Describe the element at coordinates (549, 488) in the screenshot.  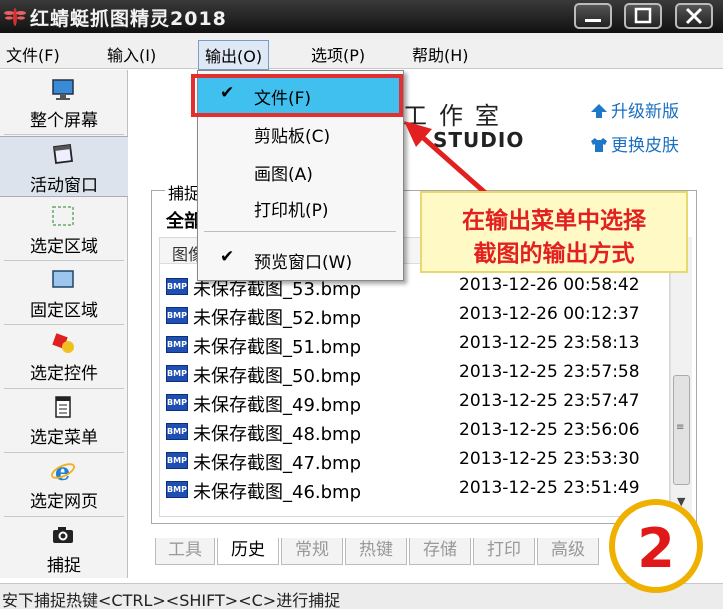
I see `file-date: 2013-12-25 23:51:49` at that location.